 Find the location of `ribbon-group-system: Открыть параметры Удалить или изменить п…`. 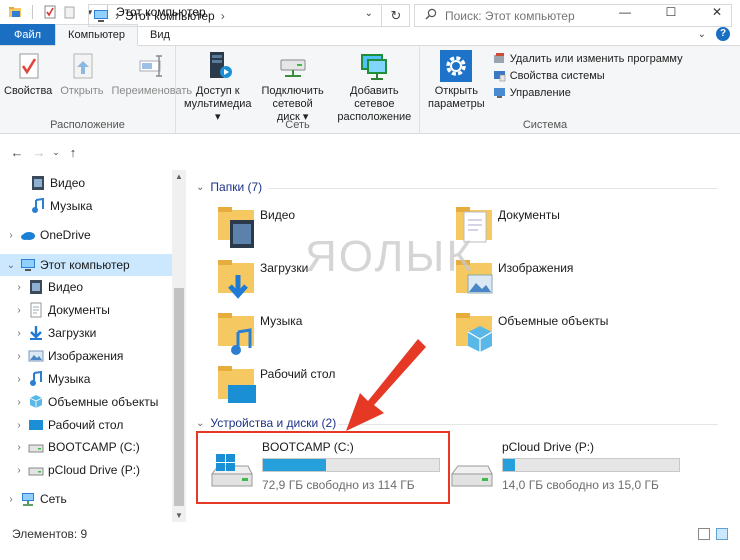

ribbon-group-system: Открыть параметры Удалить или изменить п… is located at coordinates (551, 90).